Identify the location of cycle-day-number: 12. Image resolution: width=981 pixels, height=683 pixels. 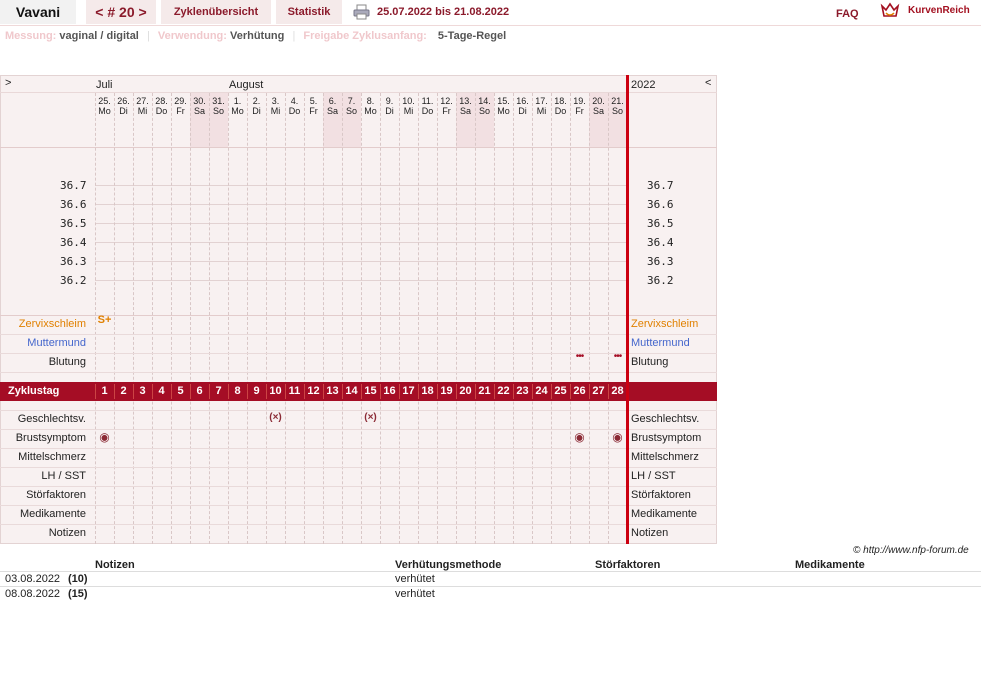
(313, 391).